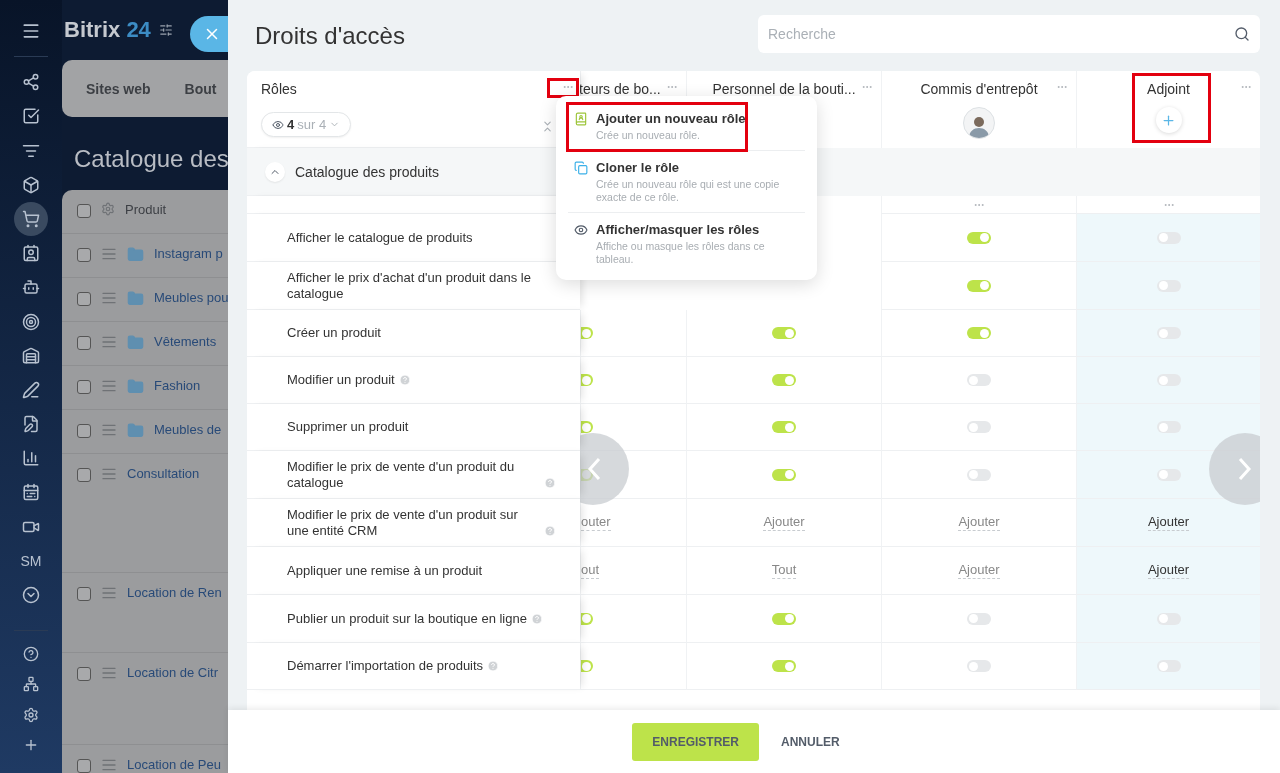  Describe the element at coordinates (174, 764) in the screenshot. I see `product-link: Location de Peu` at that location.